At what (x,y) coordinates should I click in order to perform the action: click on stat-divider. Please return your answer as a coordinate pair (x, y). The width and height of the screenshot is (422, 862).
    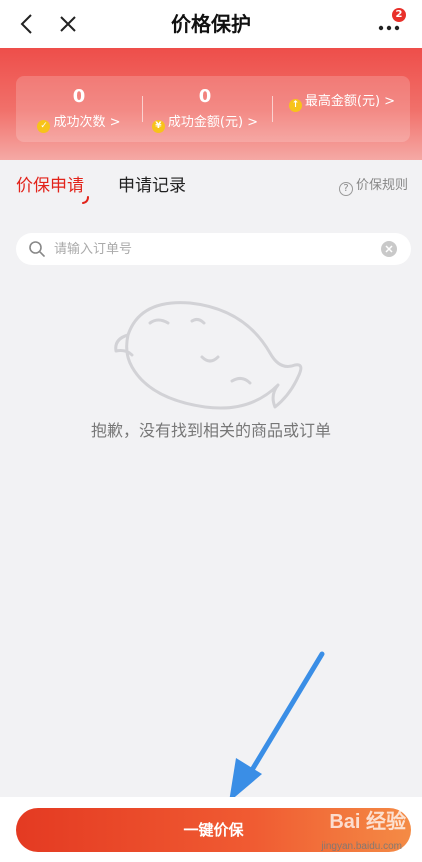
    Looking at the image, I should click on (272, 109).